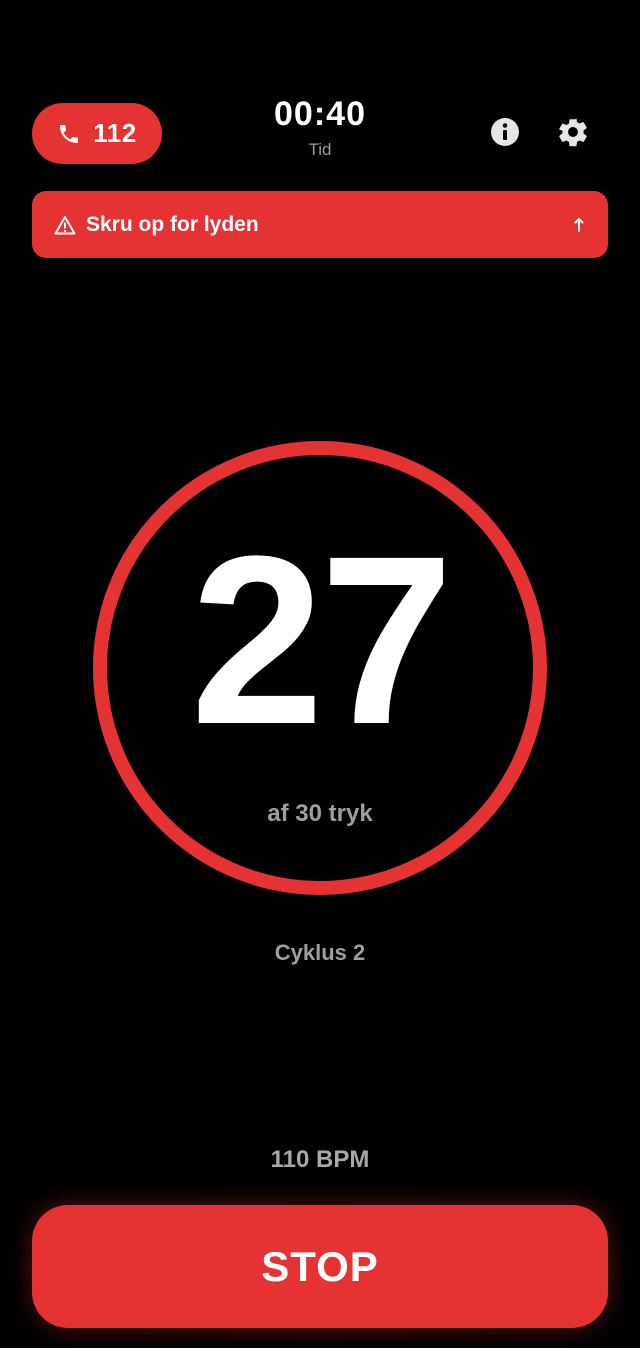 Image resolution: width=640 pixels, height=1348 pixels. I want to click on phone-icon, so click(69, 134).